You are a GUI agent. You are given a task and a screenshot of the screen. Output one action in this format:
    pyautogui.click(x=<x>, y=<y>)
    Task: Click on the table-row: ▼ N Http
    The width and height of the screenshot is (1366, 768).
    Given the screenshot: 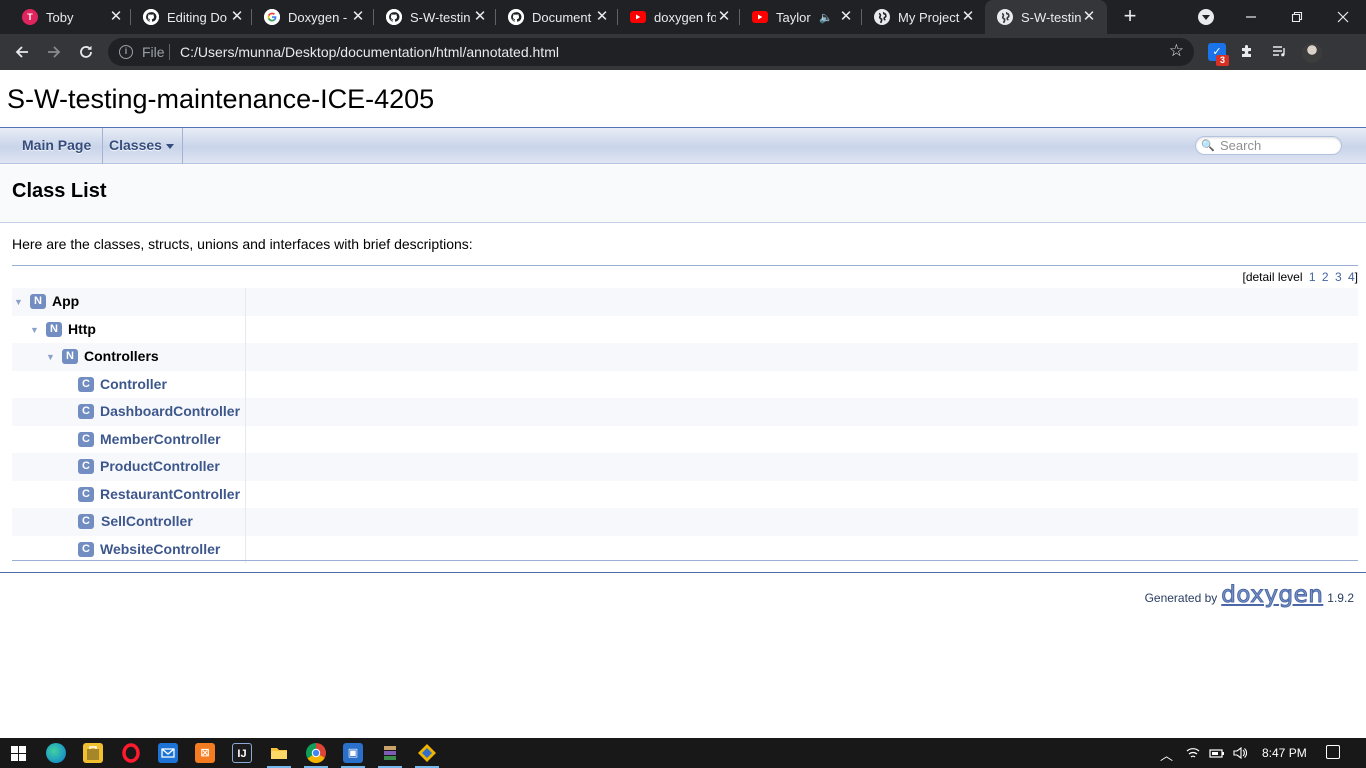 What is the action you would take?
    pyautogui.click(x=685, y=329)
    